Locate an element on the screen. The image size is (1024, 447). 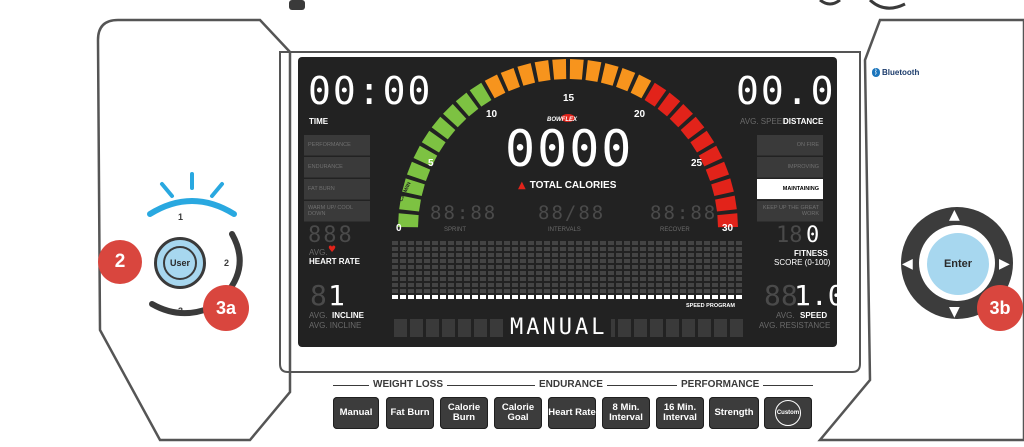
incline-value: 1 is located at coordinates (337, 295).